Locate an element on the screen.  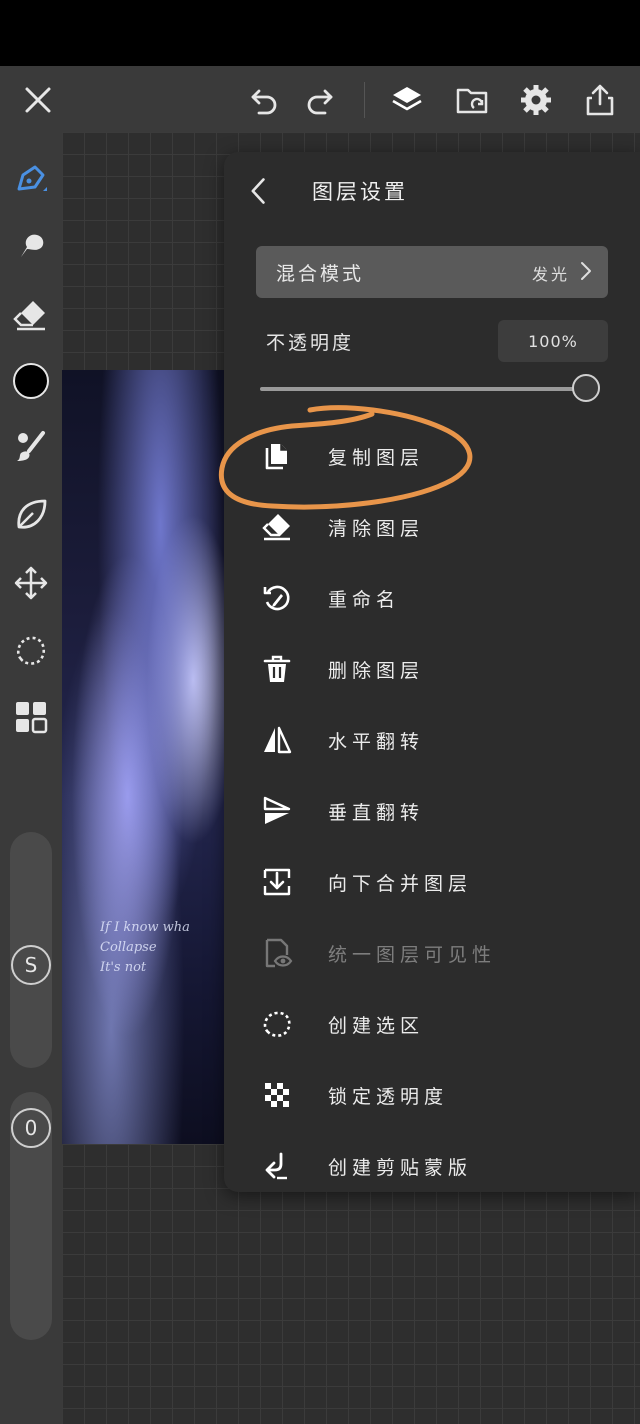
toolbar-divider is located at coordinates (364, 100).